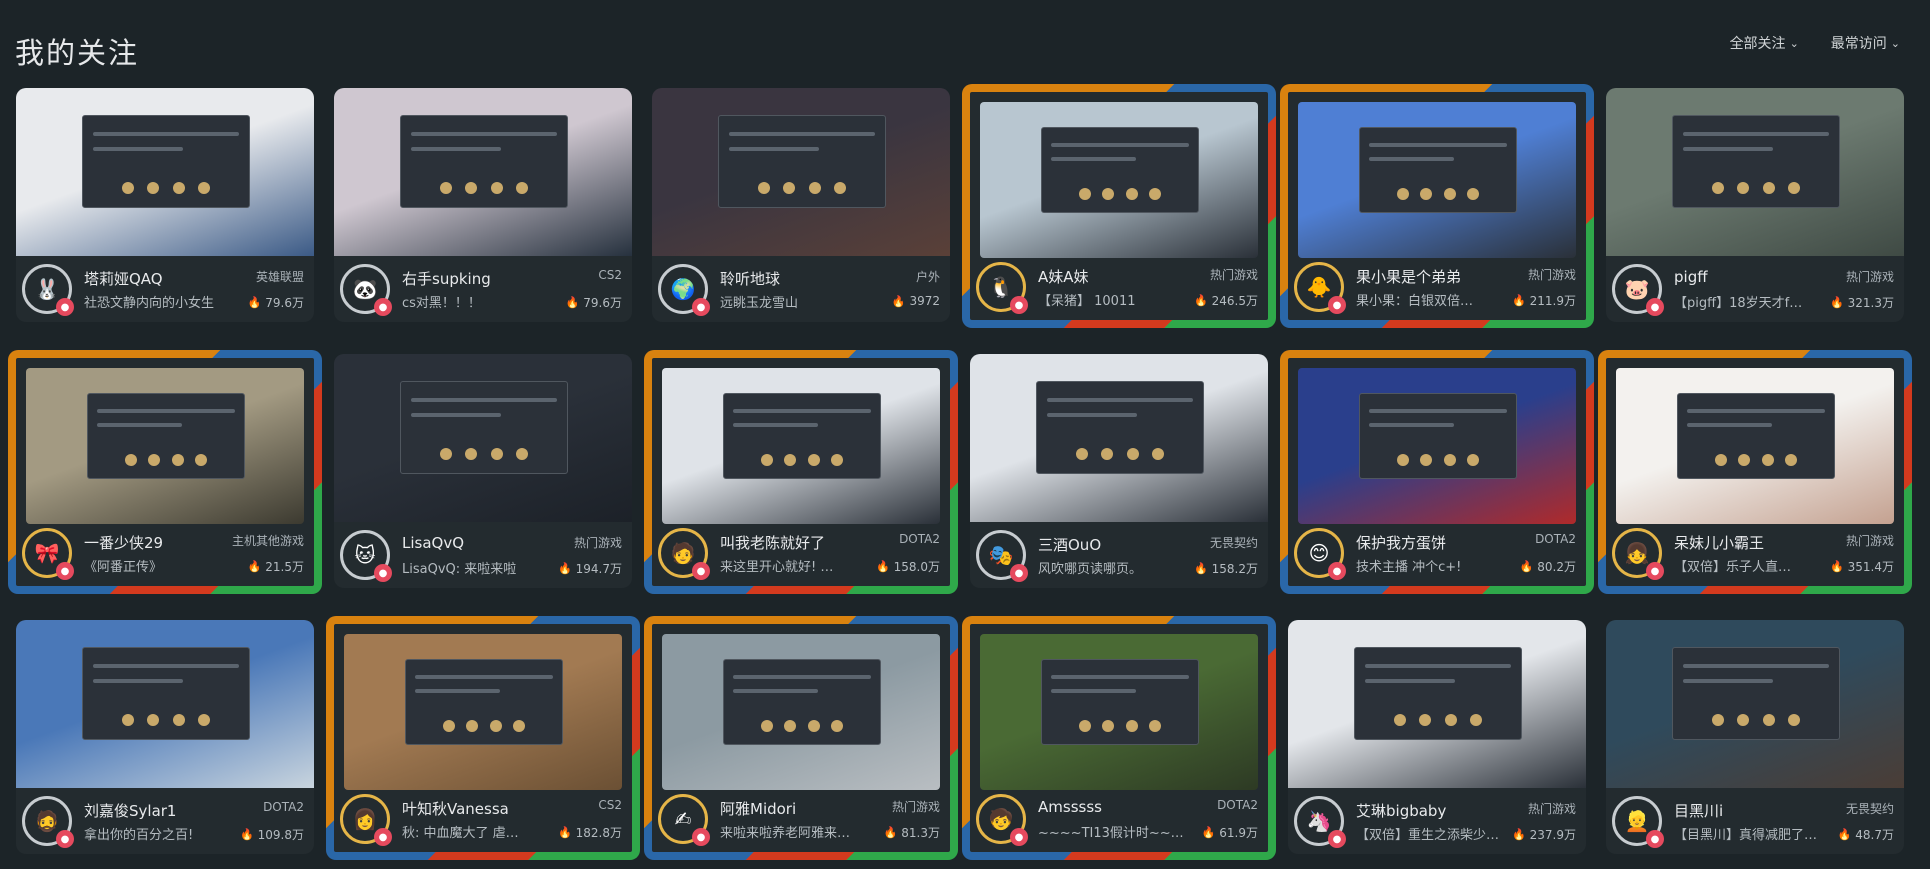  I want to click on streamer-name: 一番少侠29, so click(123, 542).